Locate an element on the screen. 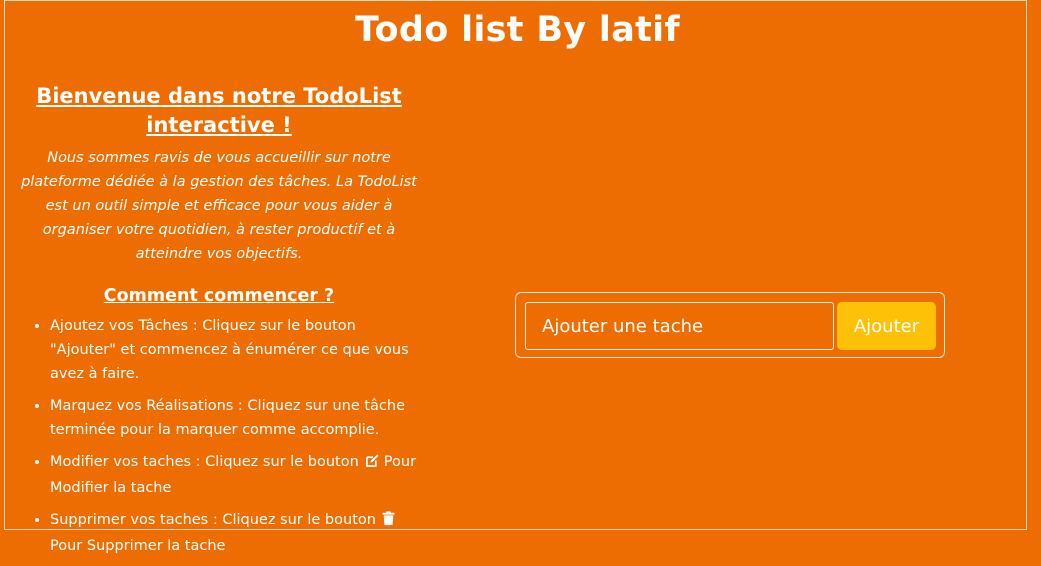 The image size is (1041, 566). edit-icon is located at coordinates (372, 464).